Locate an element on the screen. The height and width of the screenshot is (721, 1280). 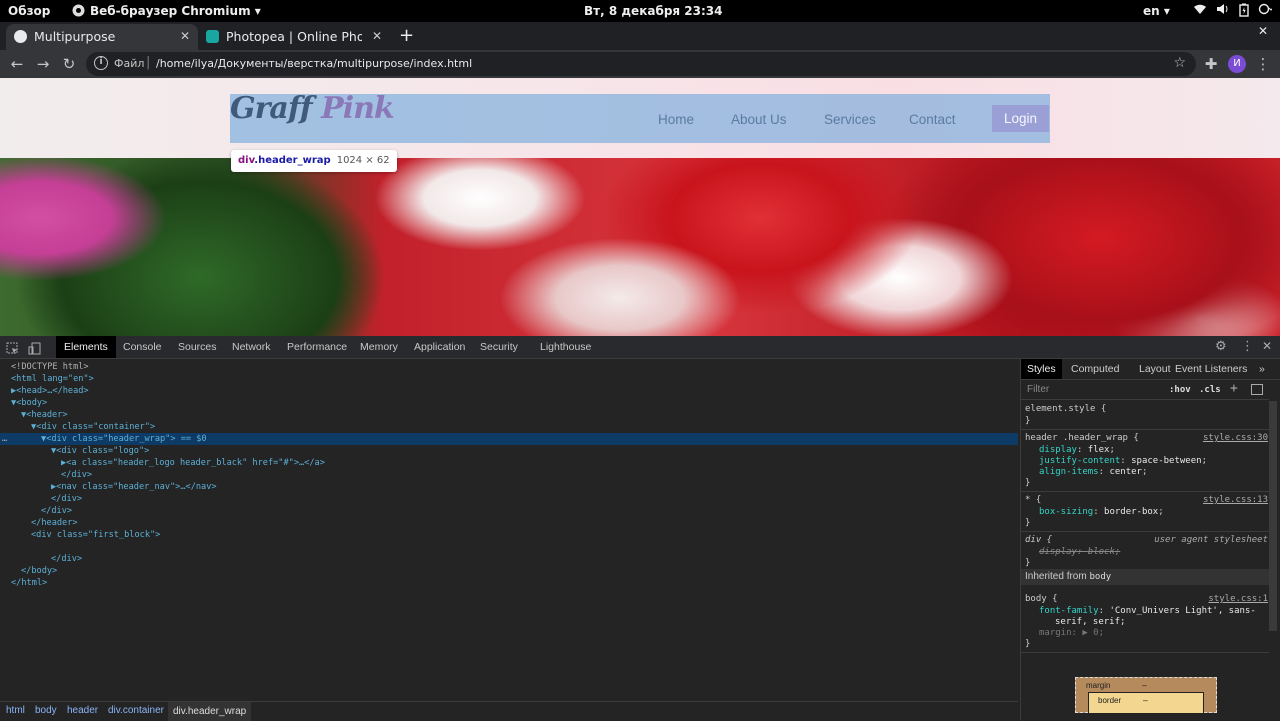
bookmark-star-icon: ☆ is located at coordinates (1179, 63).